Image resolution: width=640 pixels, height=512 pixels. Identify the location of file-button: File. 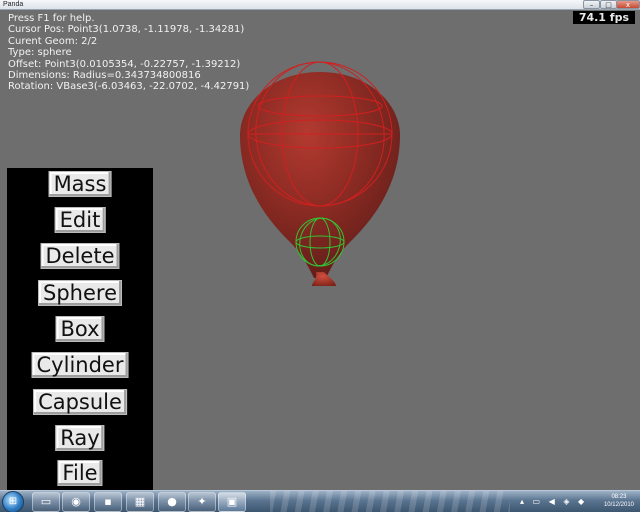
(80, 473).